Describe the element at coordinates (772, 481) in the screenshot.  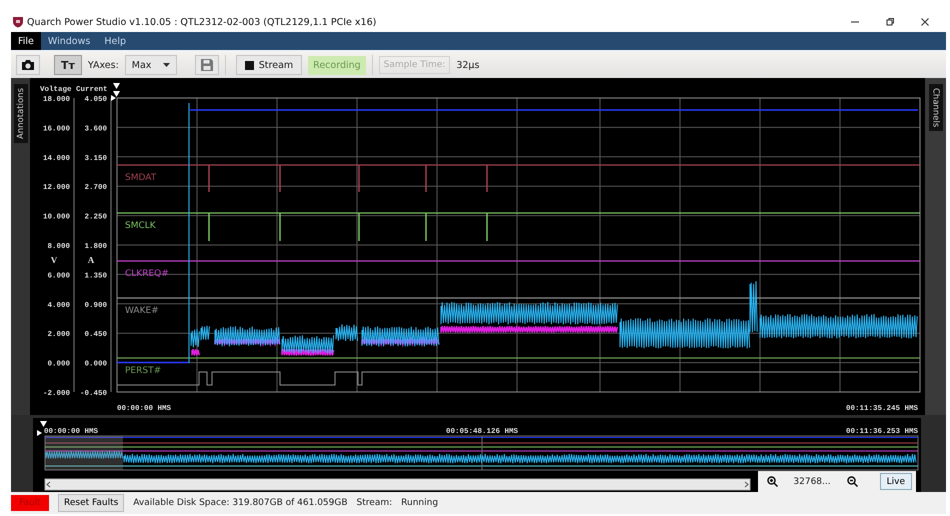
I see `zoom-in-icon` at that location.